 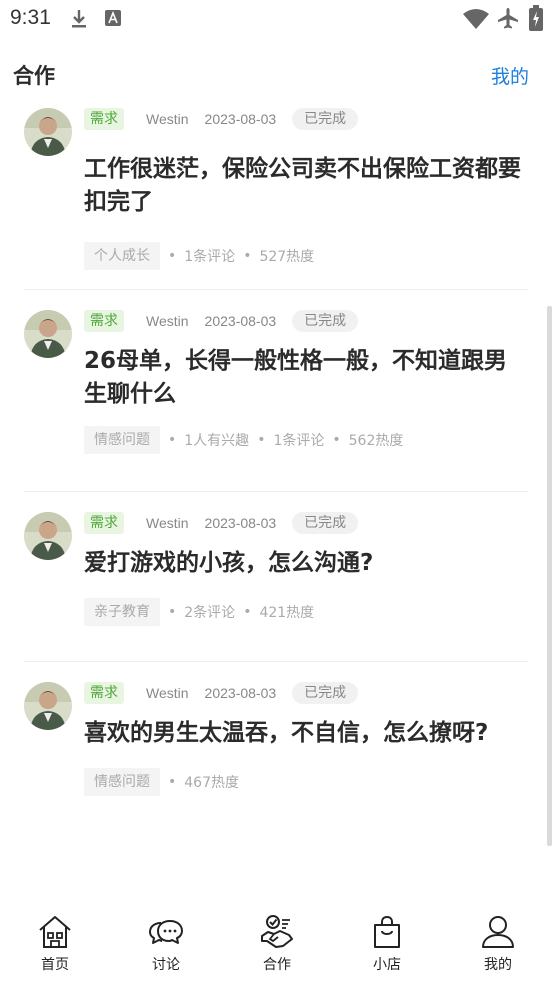 What do you see at coordinates (308, 563) in the screenshot?
I see `post-title: 爱打游戏的小孩，怎么沟通?` at bounding box center [308, 563].